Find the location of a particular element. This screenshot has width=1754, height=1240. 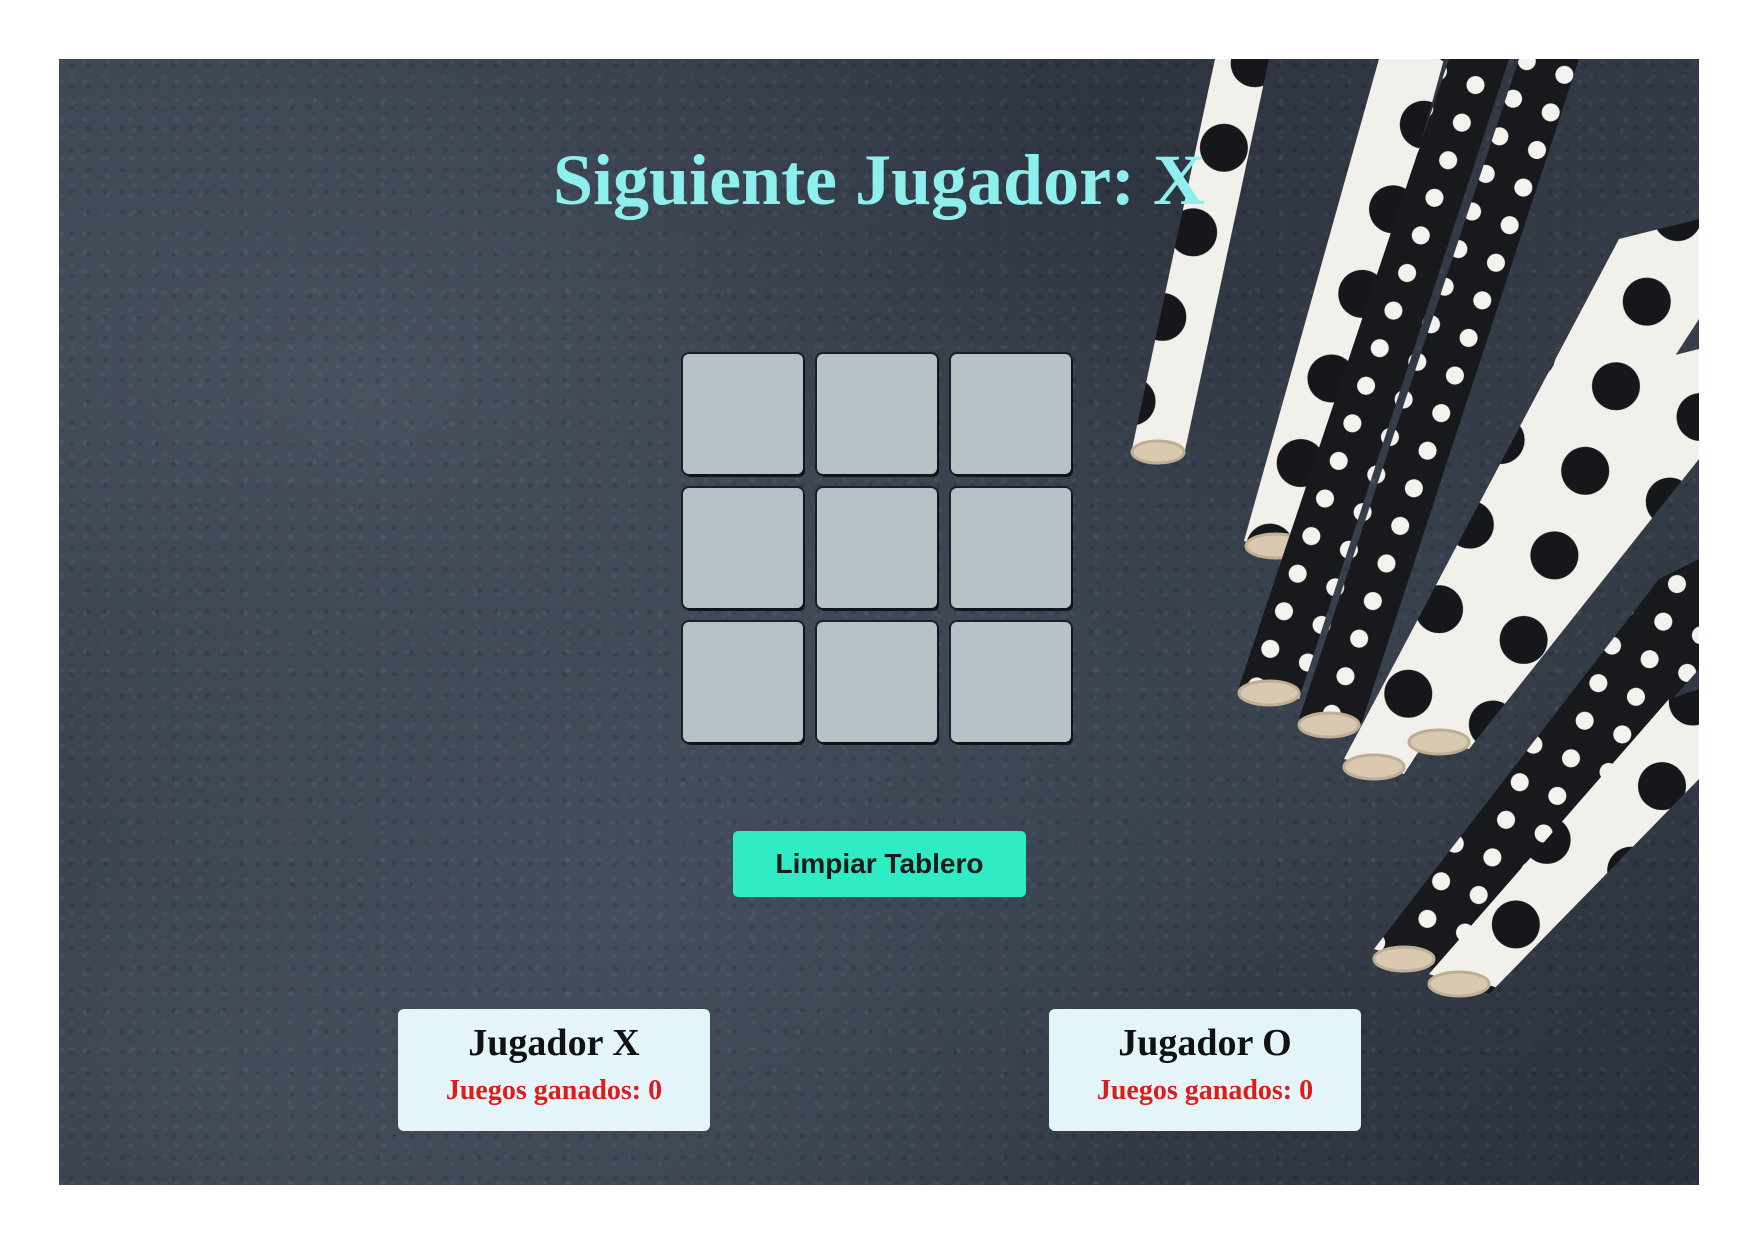

score-card-player-o: Jugador O Juegos ganados: 0 is located at coordinates (1205, 1070).